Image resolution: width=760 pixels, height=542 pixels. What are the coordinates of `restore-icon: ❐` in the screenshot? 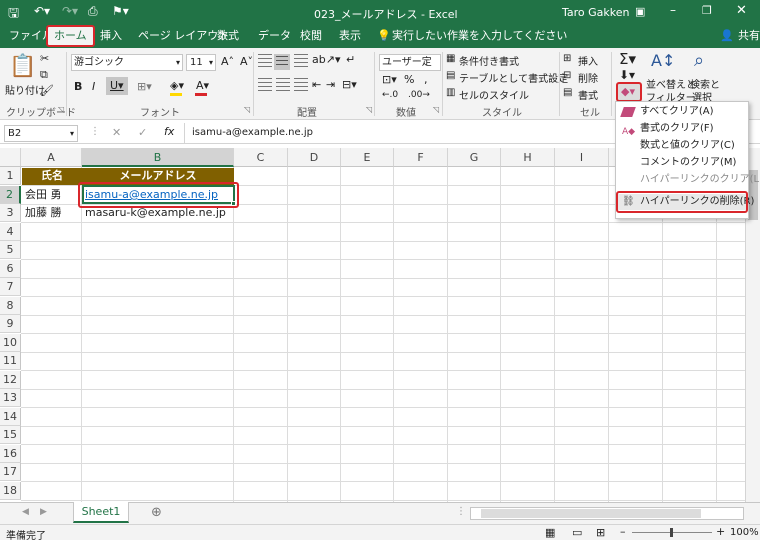 It's located at (707, 10).